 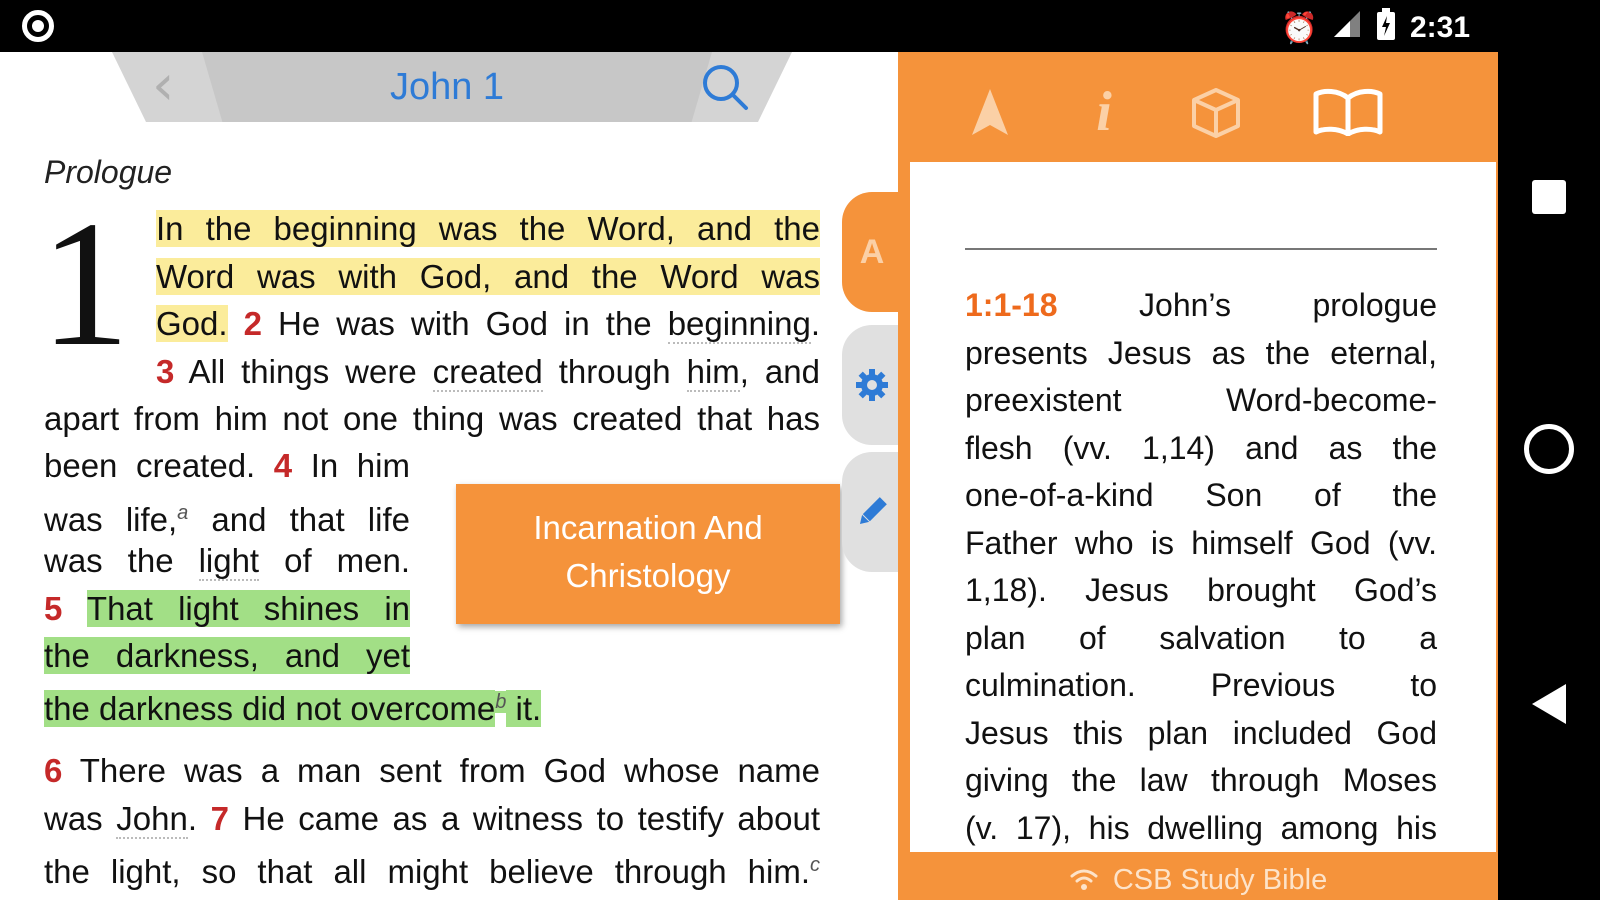 I want to click on verse-text: That light shines in, so click(x=248, y=608).